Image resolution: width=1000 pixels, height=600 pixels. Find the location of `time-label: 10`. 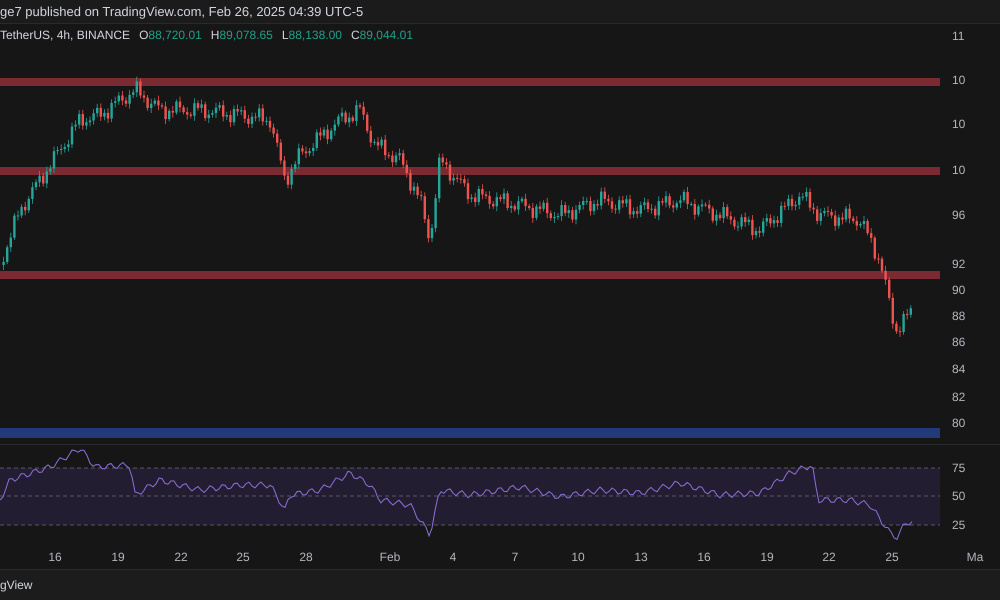

time-label: 10 is located at coordinates (578, 557).